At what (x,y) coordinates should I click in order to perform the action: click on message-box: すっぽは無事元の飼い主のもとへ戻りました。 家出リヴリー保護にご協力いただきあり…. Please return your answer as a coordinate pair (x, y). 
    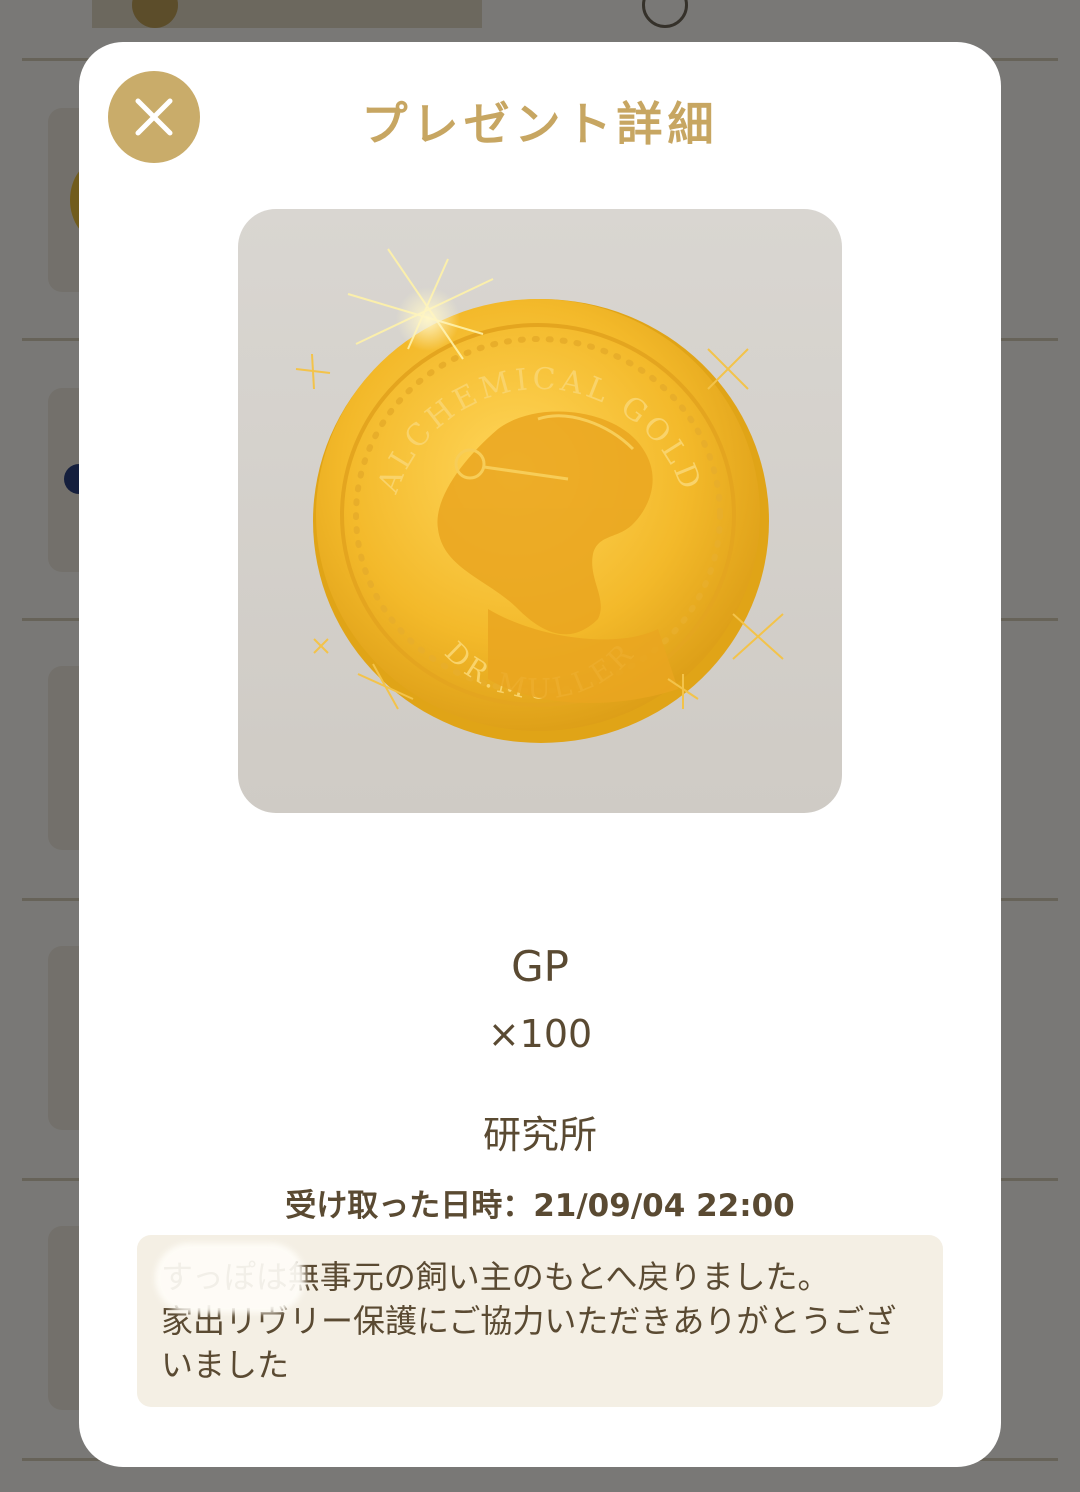
    Looking at the image, I should click on (540, 1321).